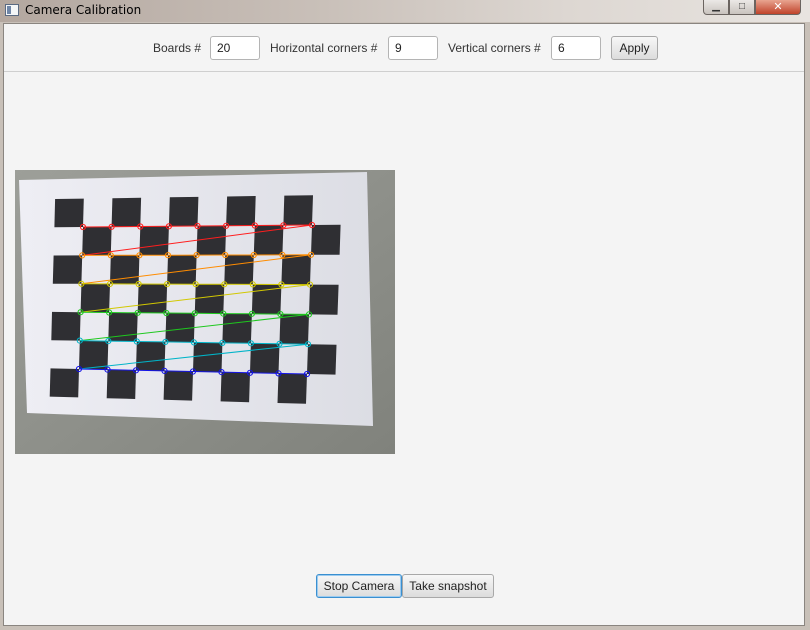  I want to click on vertical-corners-input, so click(576, 48).